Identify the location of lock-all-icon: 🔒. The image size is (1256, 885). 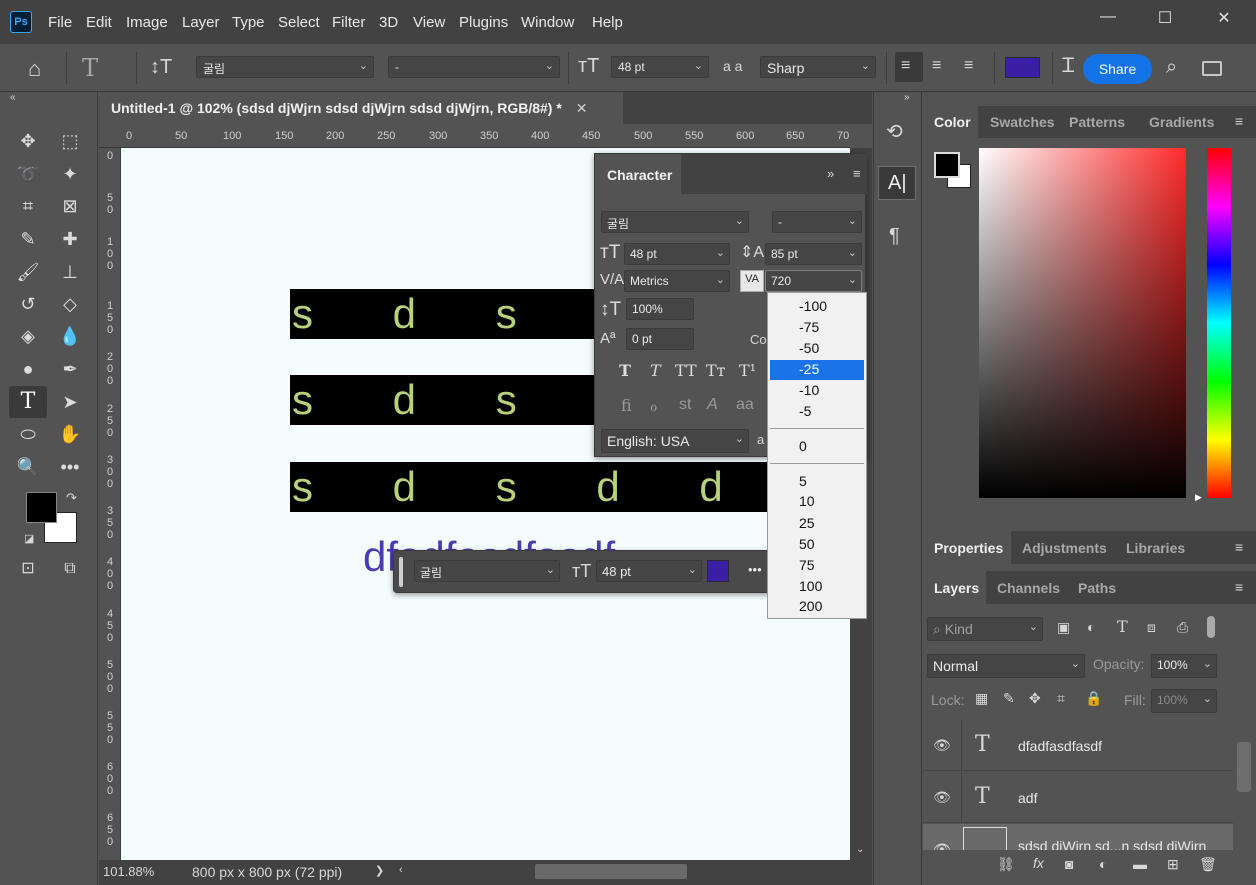
(1093, 698).